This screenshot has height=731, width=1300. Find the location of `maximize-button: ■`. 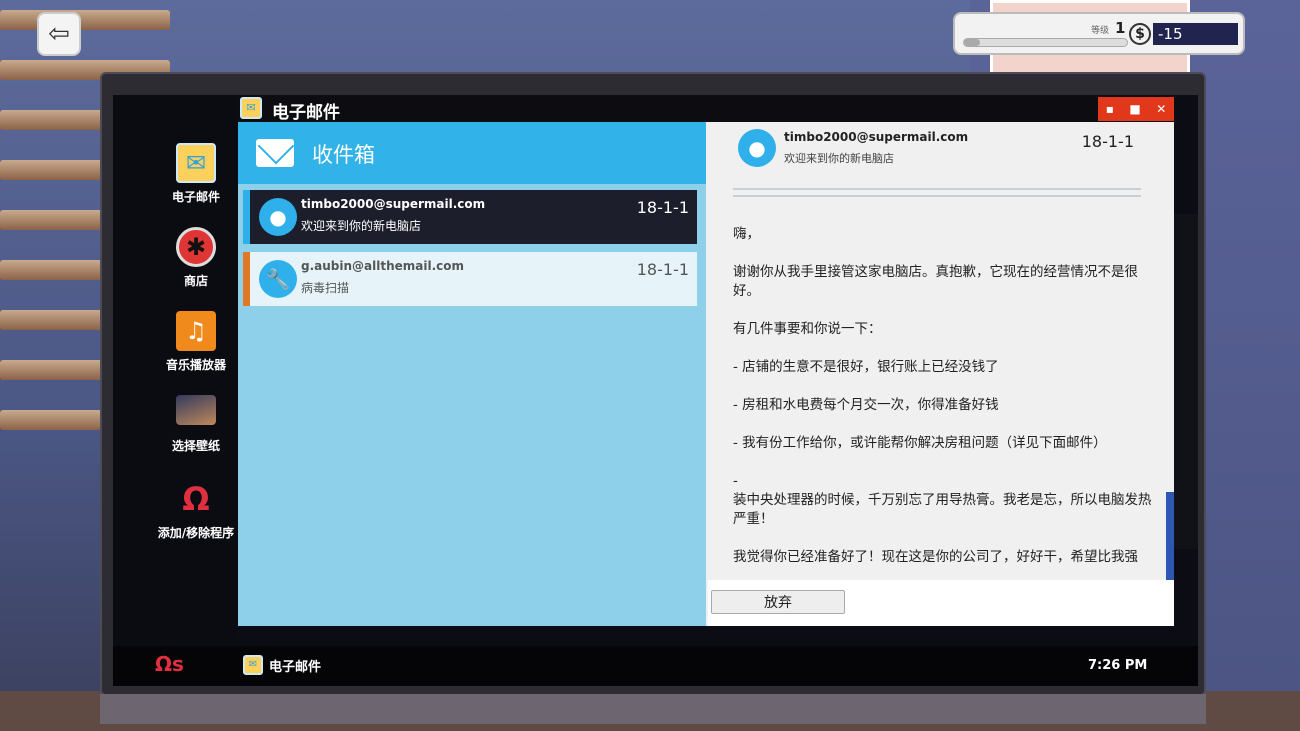

maximize-button: ■ is located at coordinates (1134, 109).